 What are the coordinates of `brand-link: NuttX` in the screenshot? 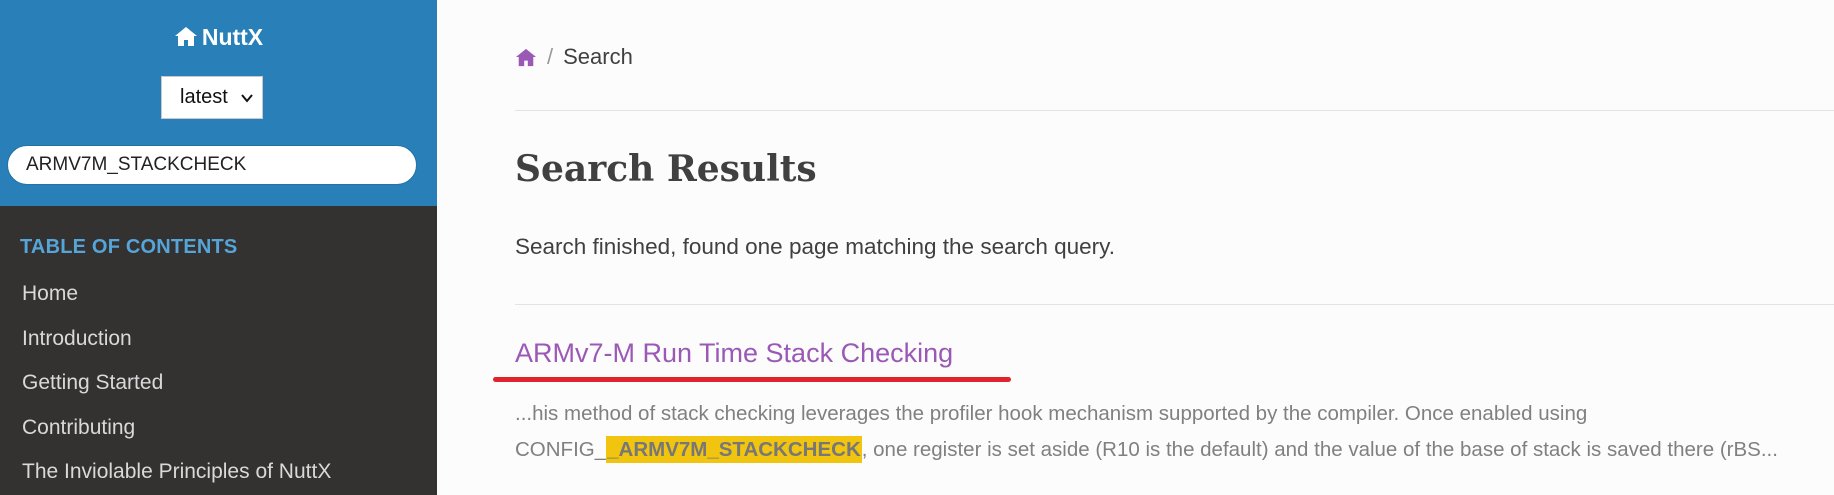 It's located at (218, 37).